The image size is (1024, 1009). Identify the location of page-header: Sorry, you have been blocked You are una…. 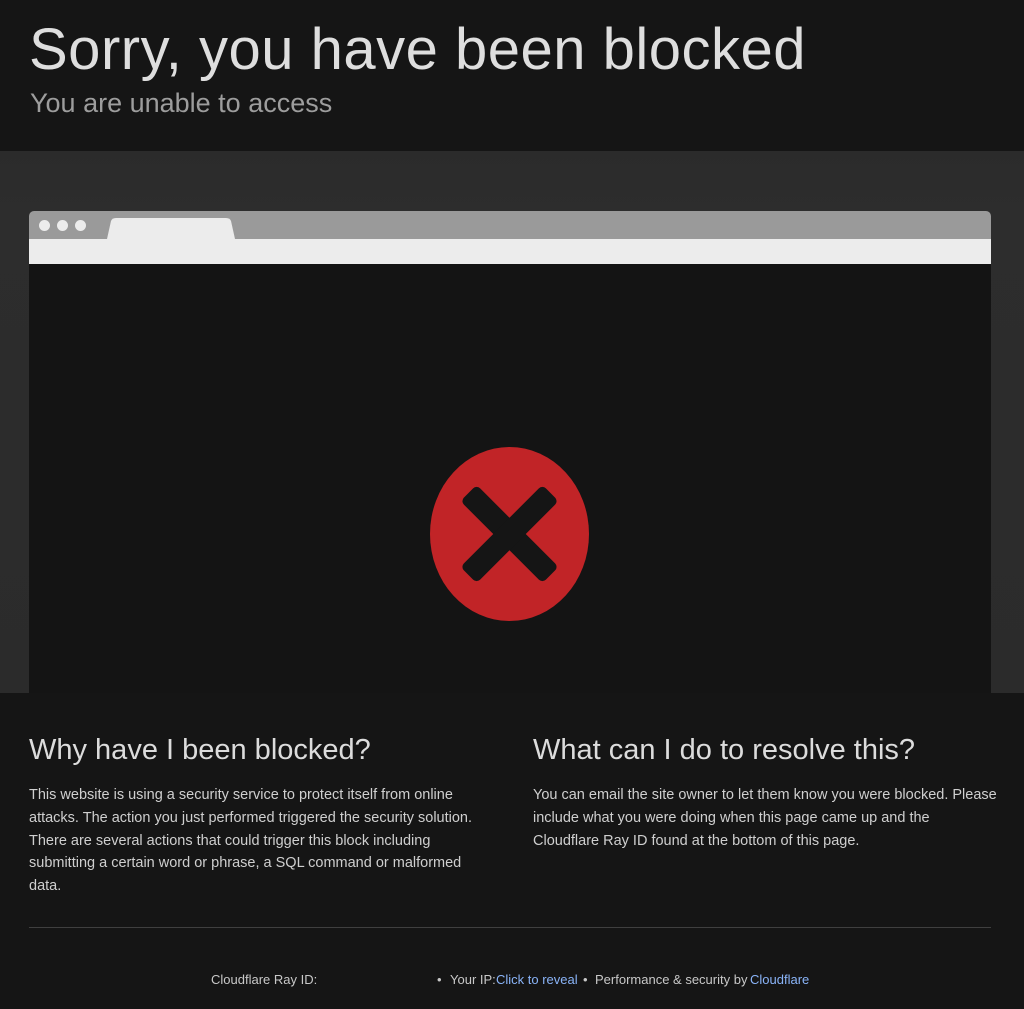
(512, 75).